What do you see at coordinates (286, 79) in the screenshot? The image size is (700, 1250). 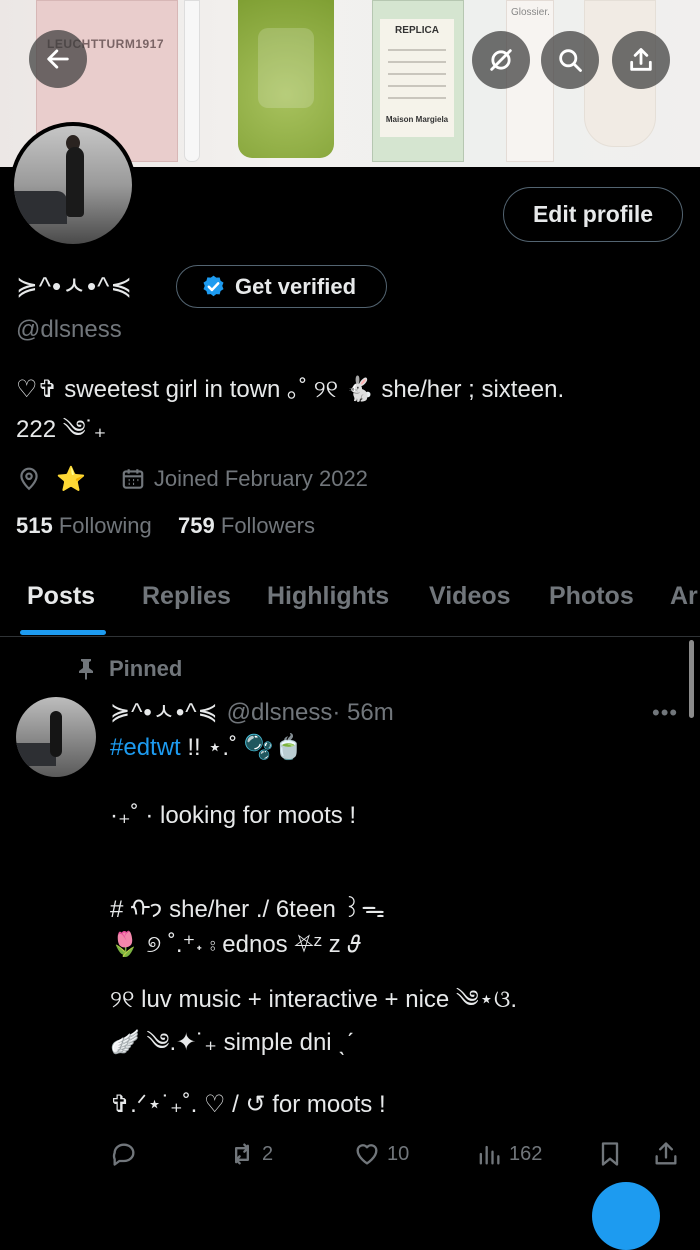 I see `banner-matcha-drink` at bounding box center [286, 79].